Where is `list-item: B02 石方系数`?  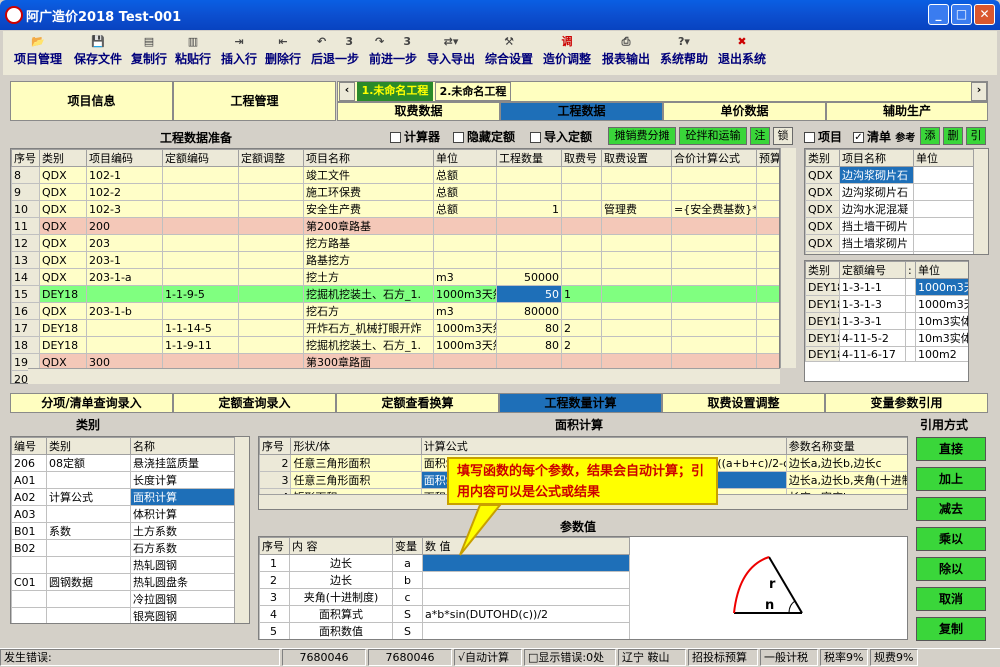 list-item: B02 石方系数 is located at coordinates (123, 548).